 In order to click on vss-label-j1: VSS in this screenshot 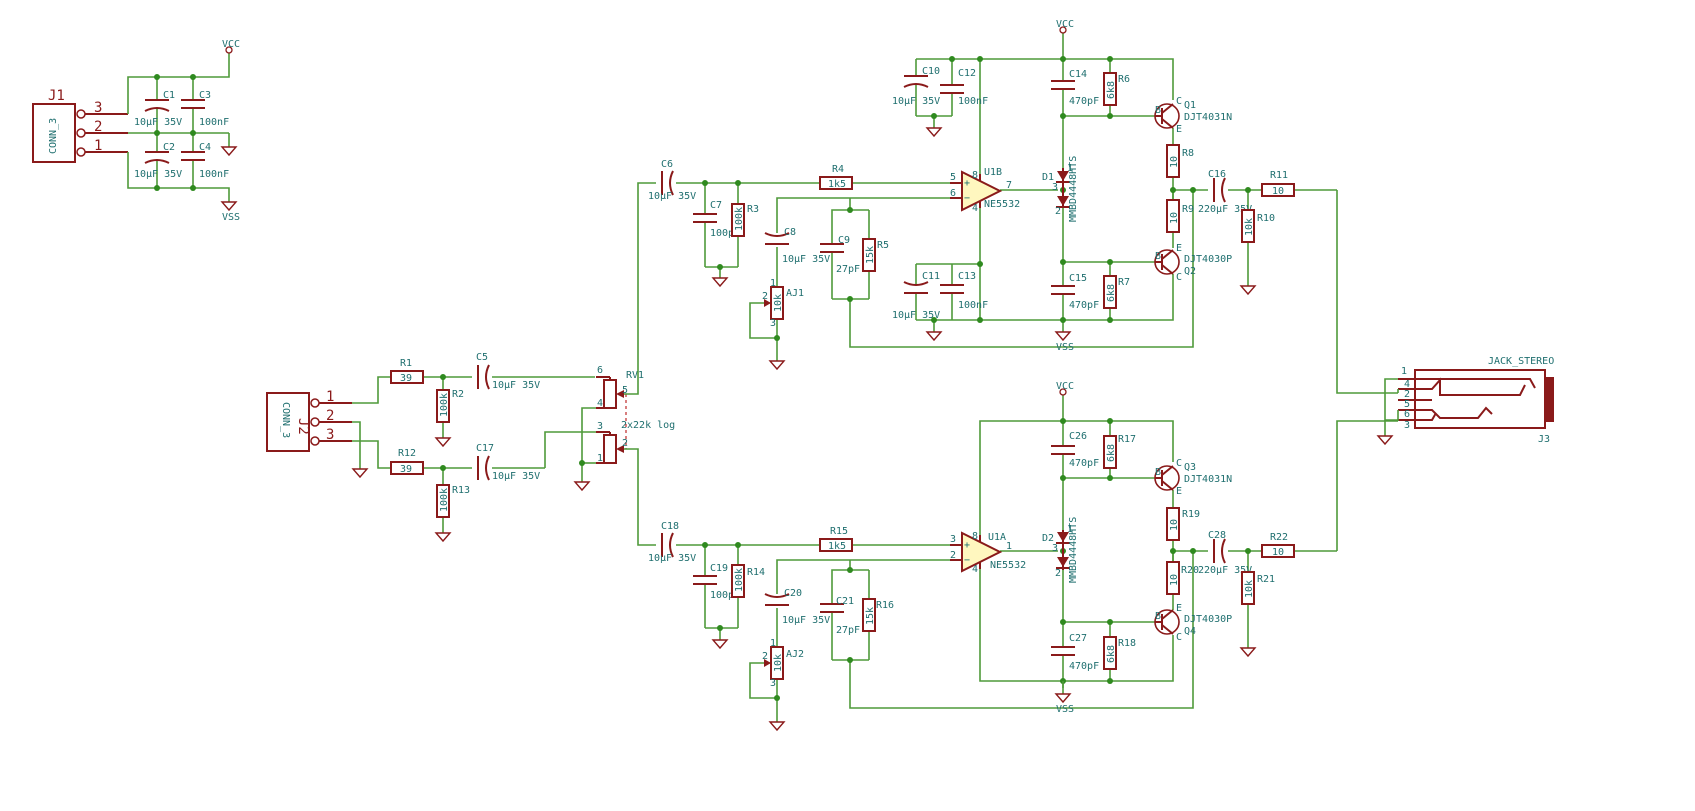, I will do `click(231, 217)`.